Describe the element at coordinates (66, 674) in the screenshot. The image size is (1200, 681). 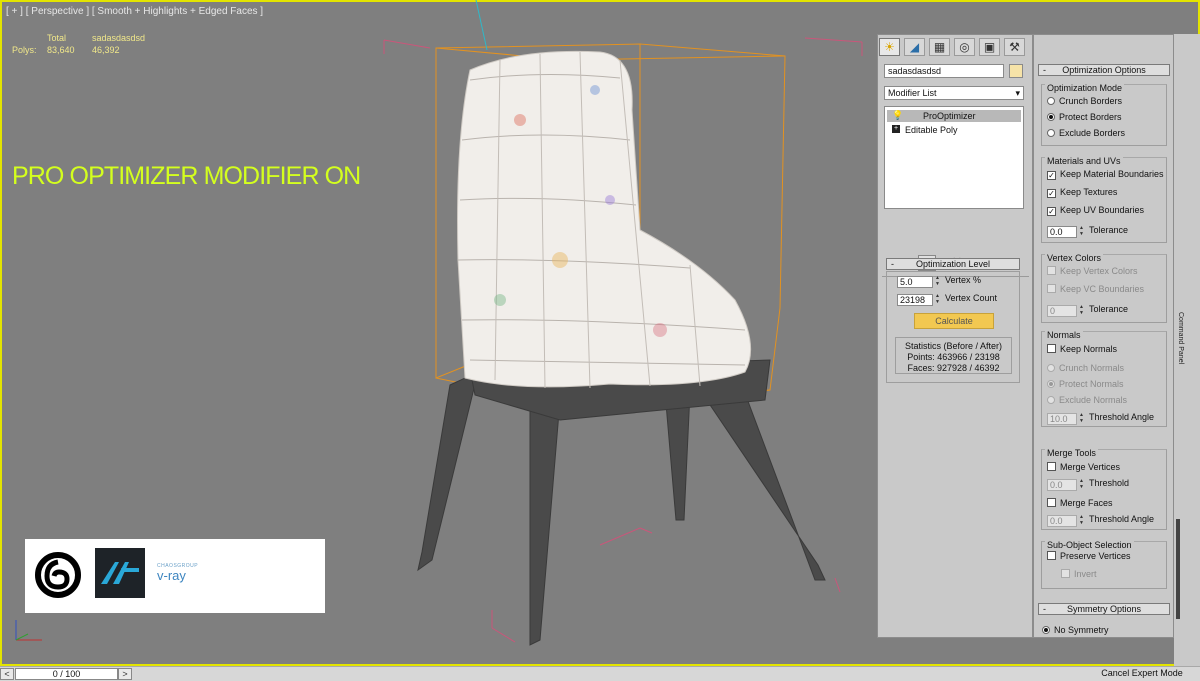
I see `time-slider: 0 / 100` at that location.